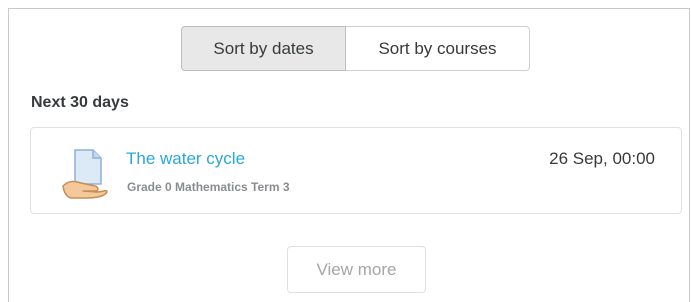 The image size is (691, 302). I want to click on sort-toggle-group: Sort by dates Sort by courses, so click(355, 48).